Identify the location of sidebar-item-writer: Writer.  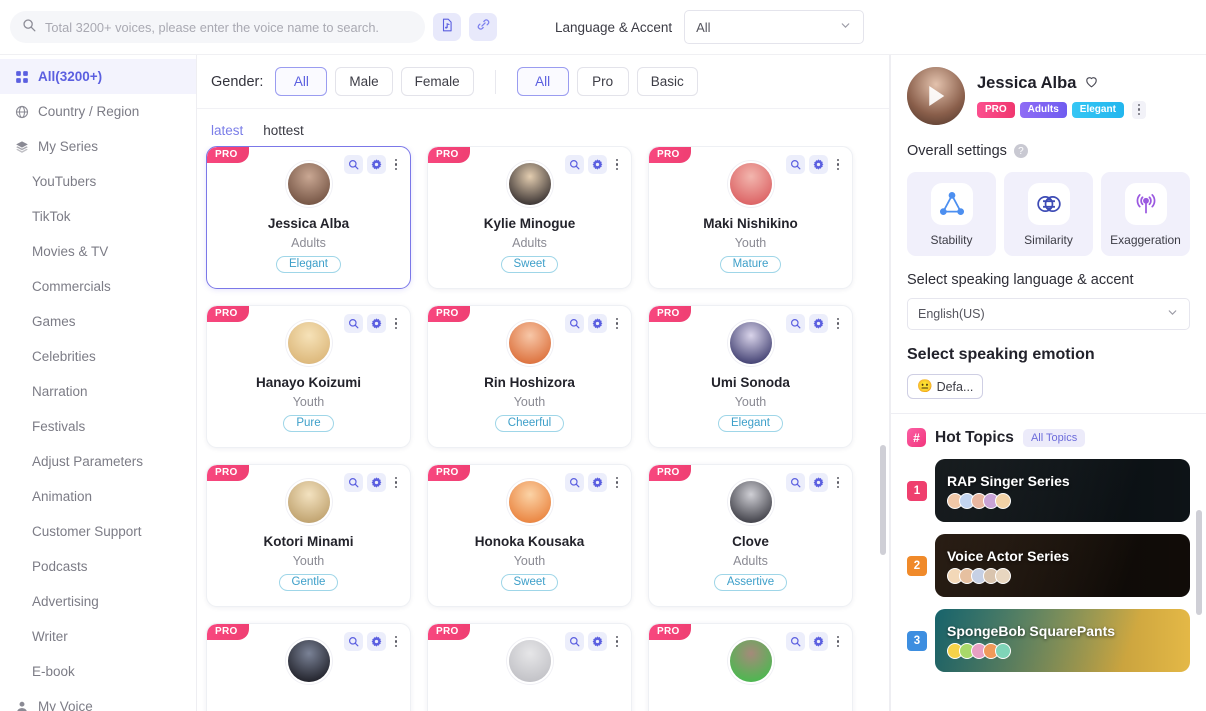
(98, 636).